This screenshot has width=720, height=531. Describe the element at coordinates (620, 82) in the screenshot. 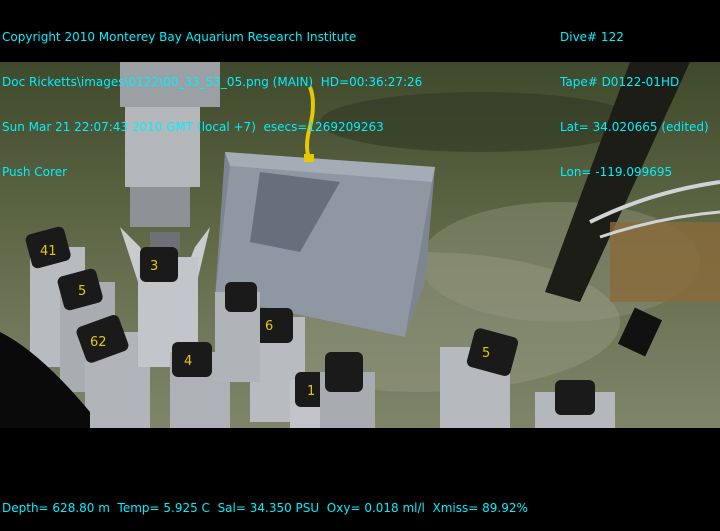

I see `tape-number: Tape# D0122-01HD` at that location.